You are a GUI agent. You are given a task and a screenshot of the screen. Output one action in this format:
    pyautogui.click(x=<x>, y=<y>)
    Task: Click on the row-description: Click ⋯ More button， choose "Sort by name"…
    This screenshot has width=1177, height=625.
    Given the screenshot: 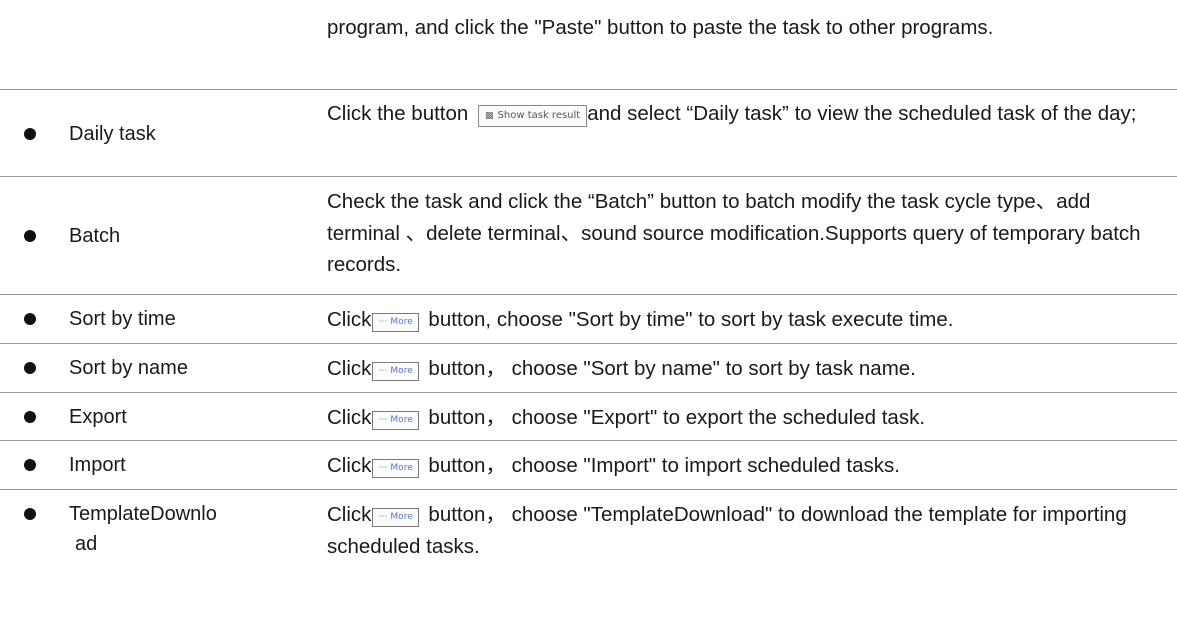 What is the action you would take?
    pyautogui.click(x=744, y=369)
    